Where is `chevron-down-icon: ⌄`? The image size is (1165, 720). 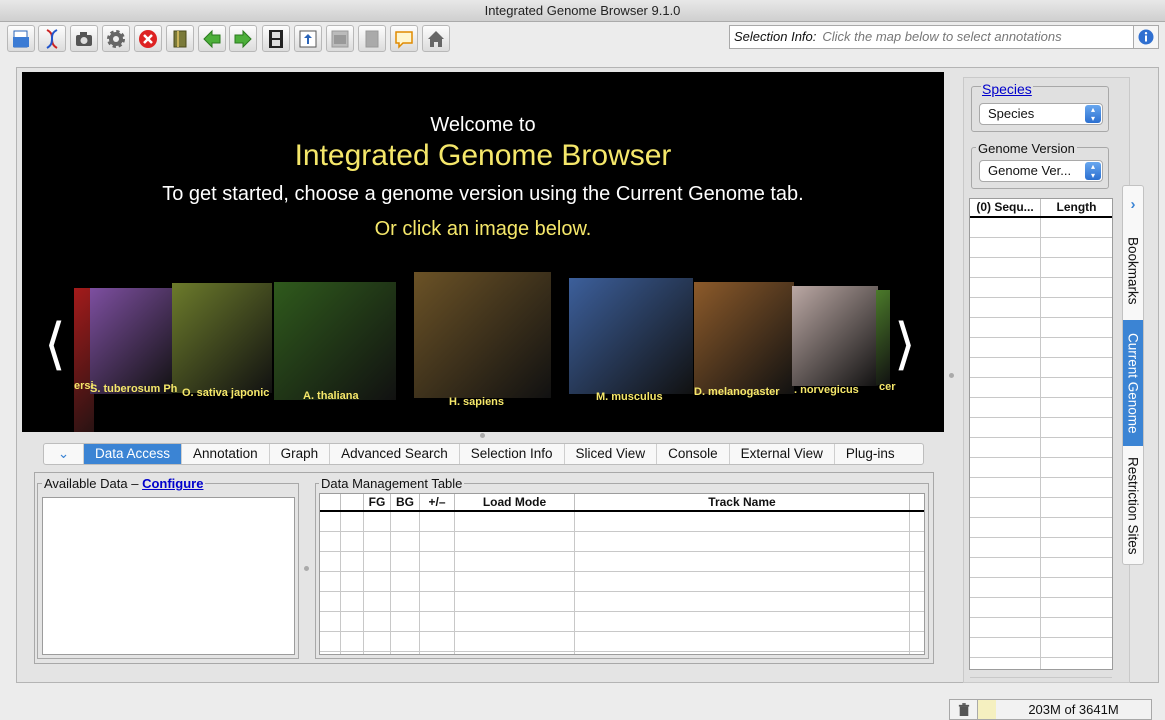 chevron-down-icon: ⌄ is located at coordinates (64, 454).